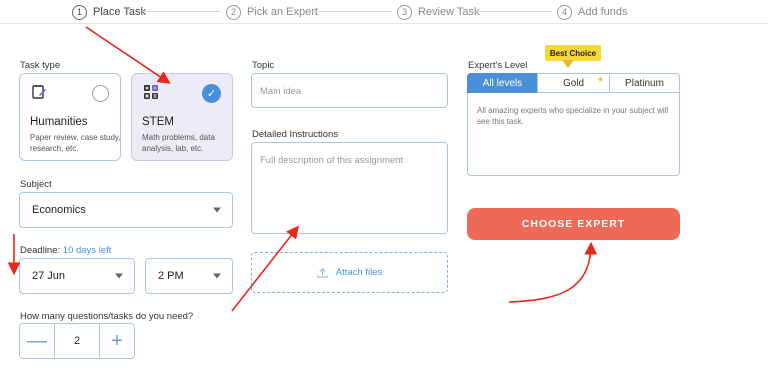  Describe the element at coordinates (349, 188) in the screenshot. I see `instructions-textarea: Full description of this assignment` at that location.